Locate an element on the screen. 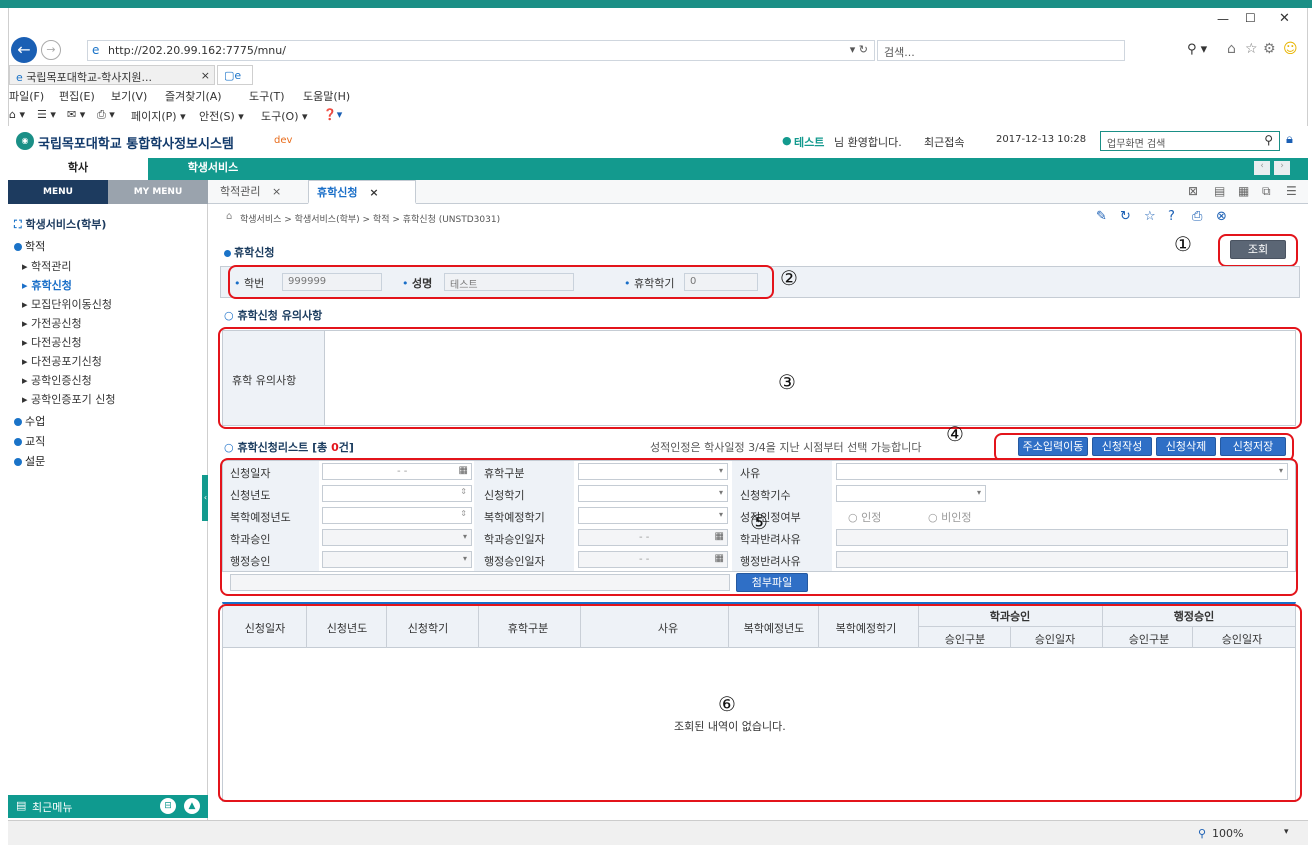 The image size is (1312, 845). help-icon: ? is located at coordinates (1171, 216).